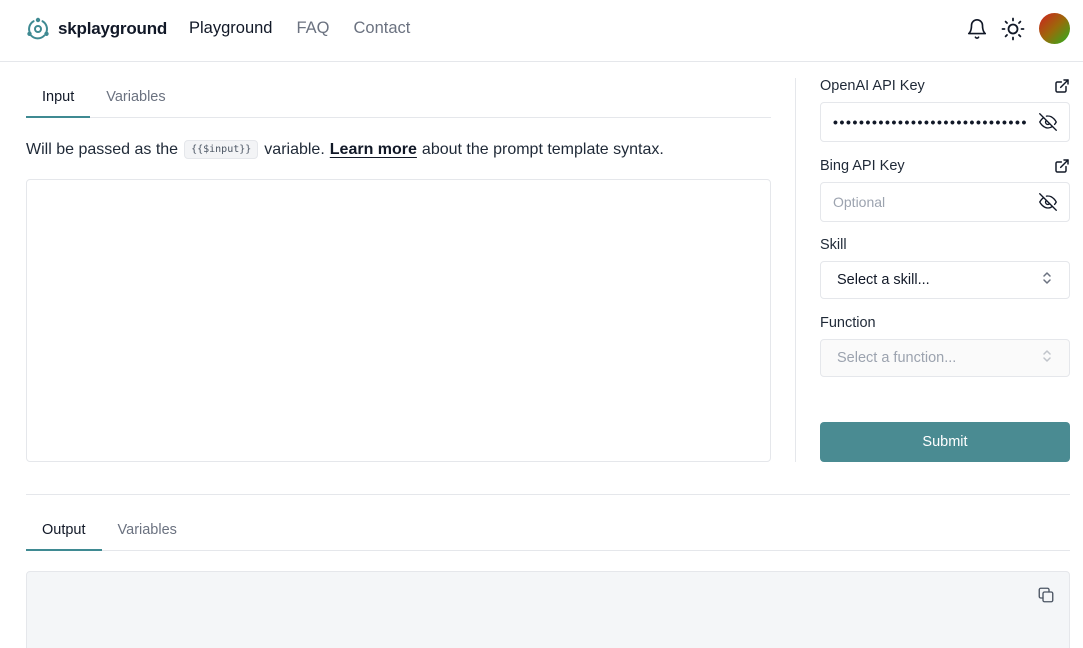 This screenshot has height=648, width=1083. What do you see at coordinates (58, 97) in the screenshot?
I see `tab-input: Input` at bounding box center [58, 97].